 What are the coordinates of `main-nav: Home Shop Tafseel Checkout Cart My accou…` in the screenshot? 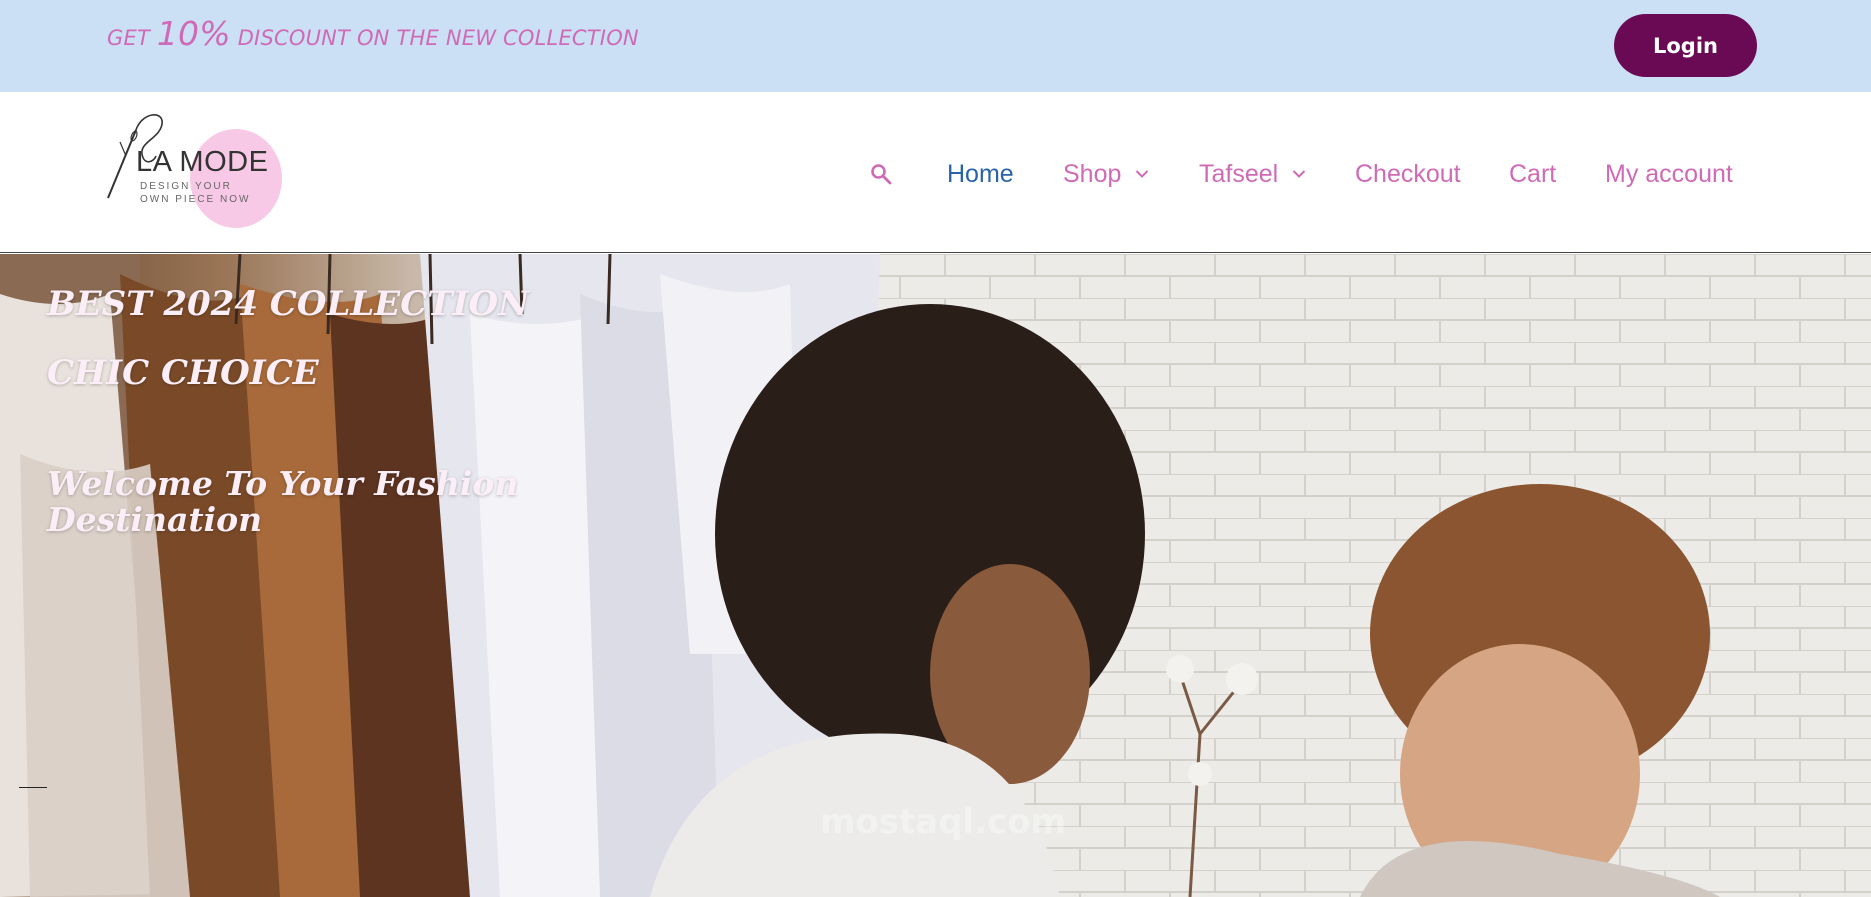 It's located at (935, 174).